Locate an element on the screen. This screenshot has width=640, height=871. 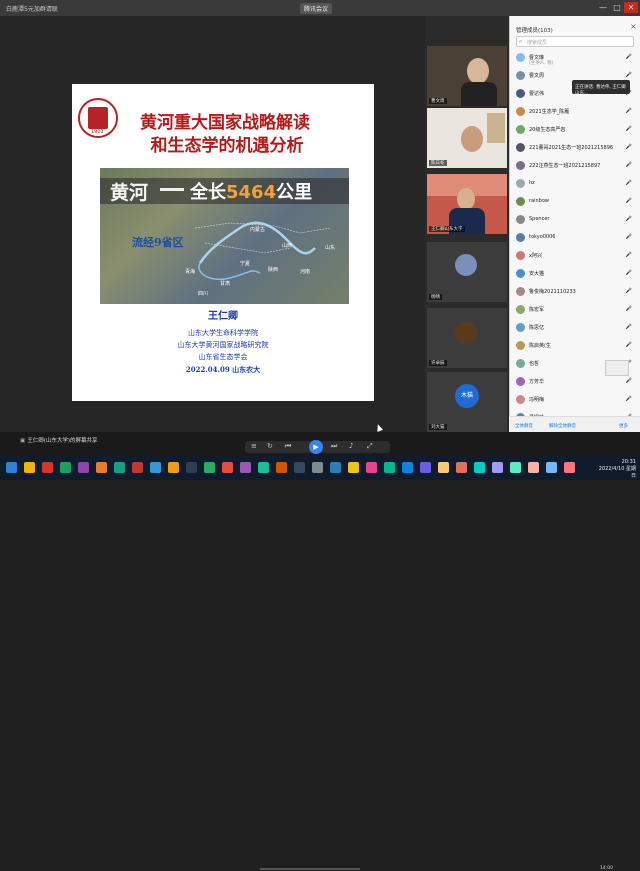
member-search-input: ⌕ 搜索成员 is located at coordinates (575, 41).